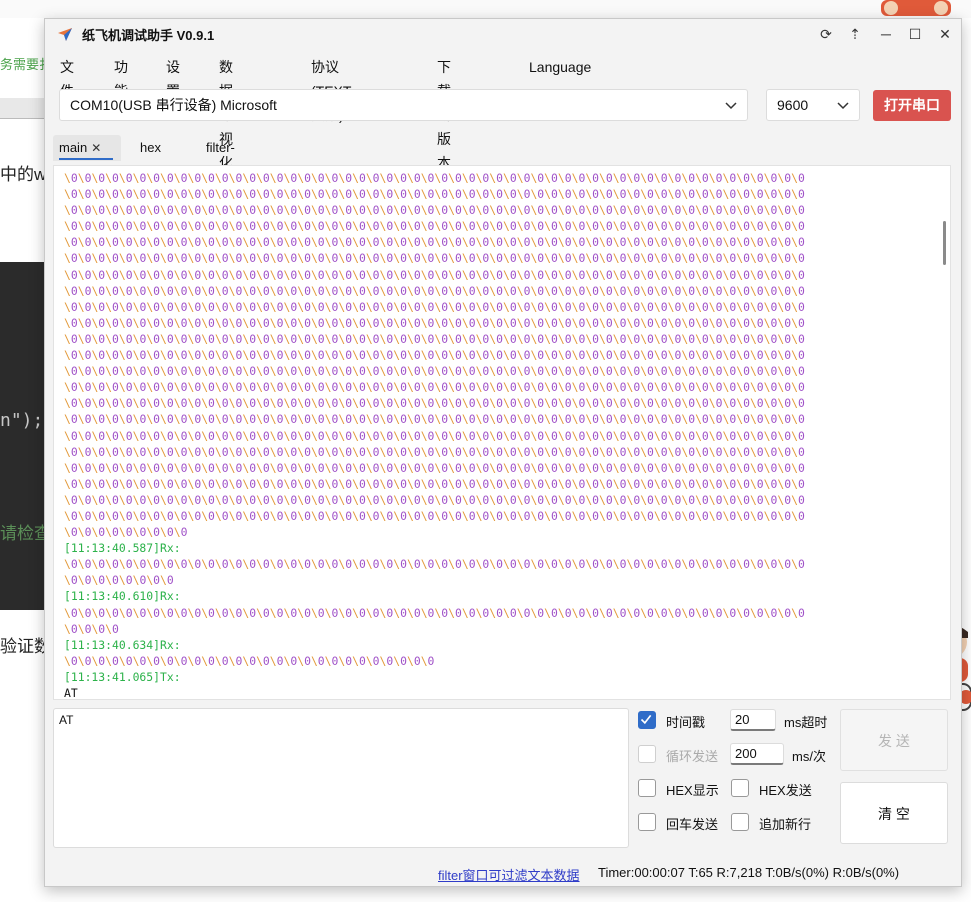  Describe the element at coordinates (220, 158) in the screenshot. I see `tab-filter-01: filter-01✕` at that location.